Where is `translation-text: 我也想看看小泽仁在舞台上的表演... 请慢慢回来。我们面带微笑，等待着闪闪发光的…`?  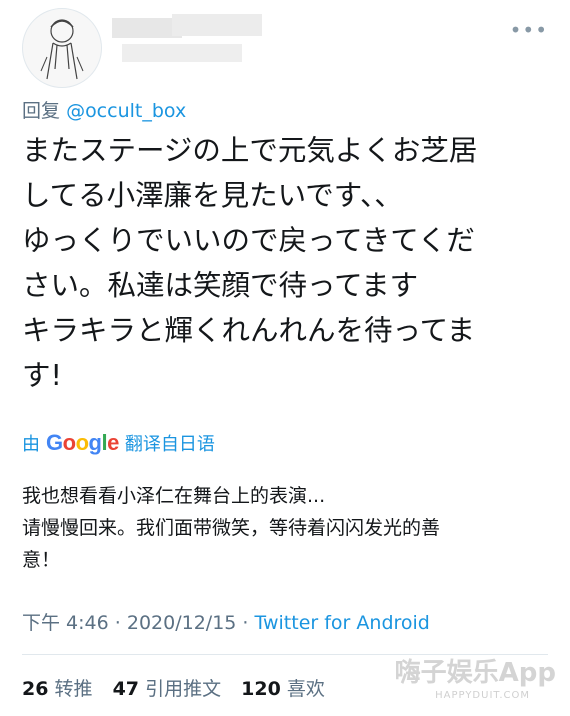 translation-text: 我也想看看小泽仁在舞台上的表演... 请慢慢回来。我们面带微笑，等待着闪闪发光的… is located at coordinates (282, 528).